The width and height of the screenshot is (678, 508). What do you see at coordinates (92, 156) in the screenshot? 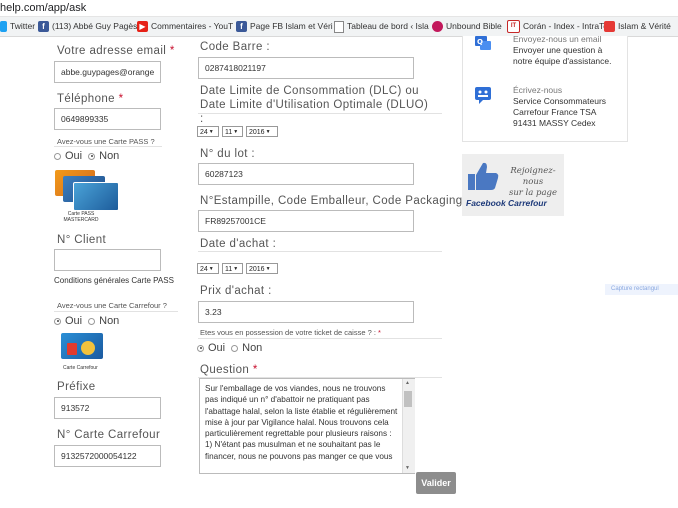
I see `pass-non-radio` at bounding box center [92, 156].